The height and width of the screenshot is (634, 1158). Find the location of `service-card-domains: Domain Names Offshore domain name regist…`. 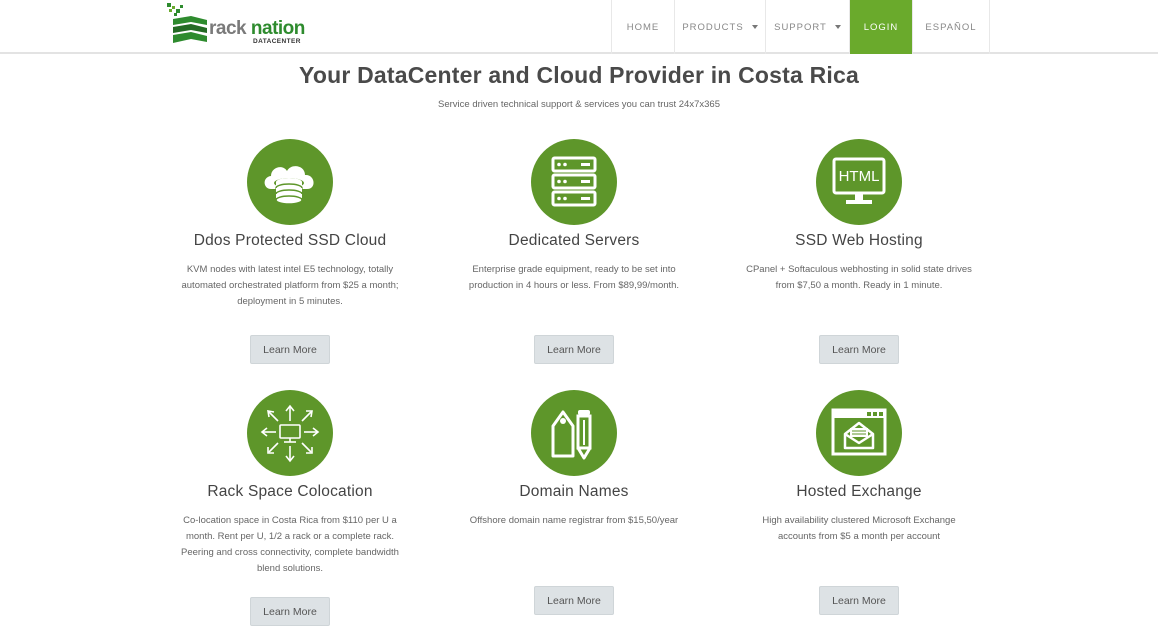

service-card-domains: Domain Names Offshore domain name regist… is located at coordinates (574, 502).